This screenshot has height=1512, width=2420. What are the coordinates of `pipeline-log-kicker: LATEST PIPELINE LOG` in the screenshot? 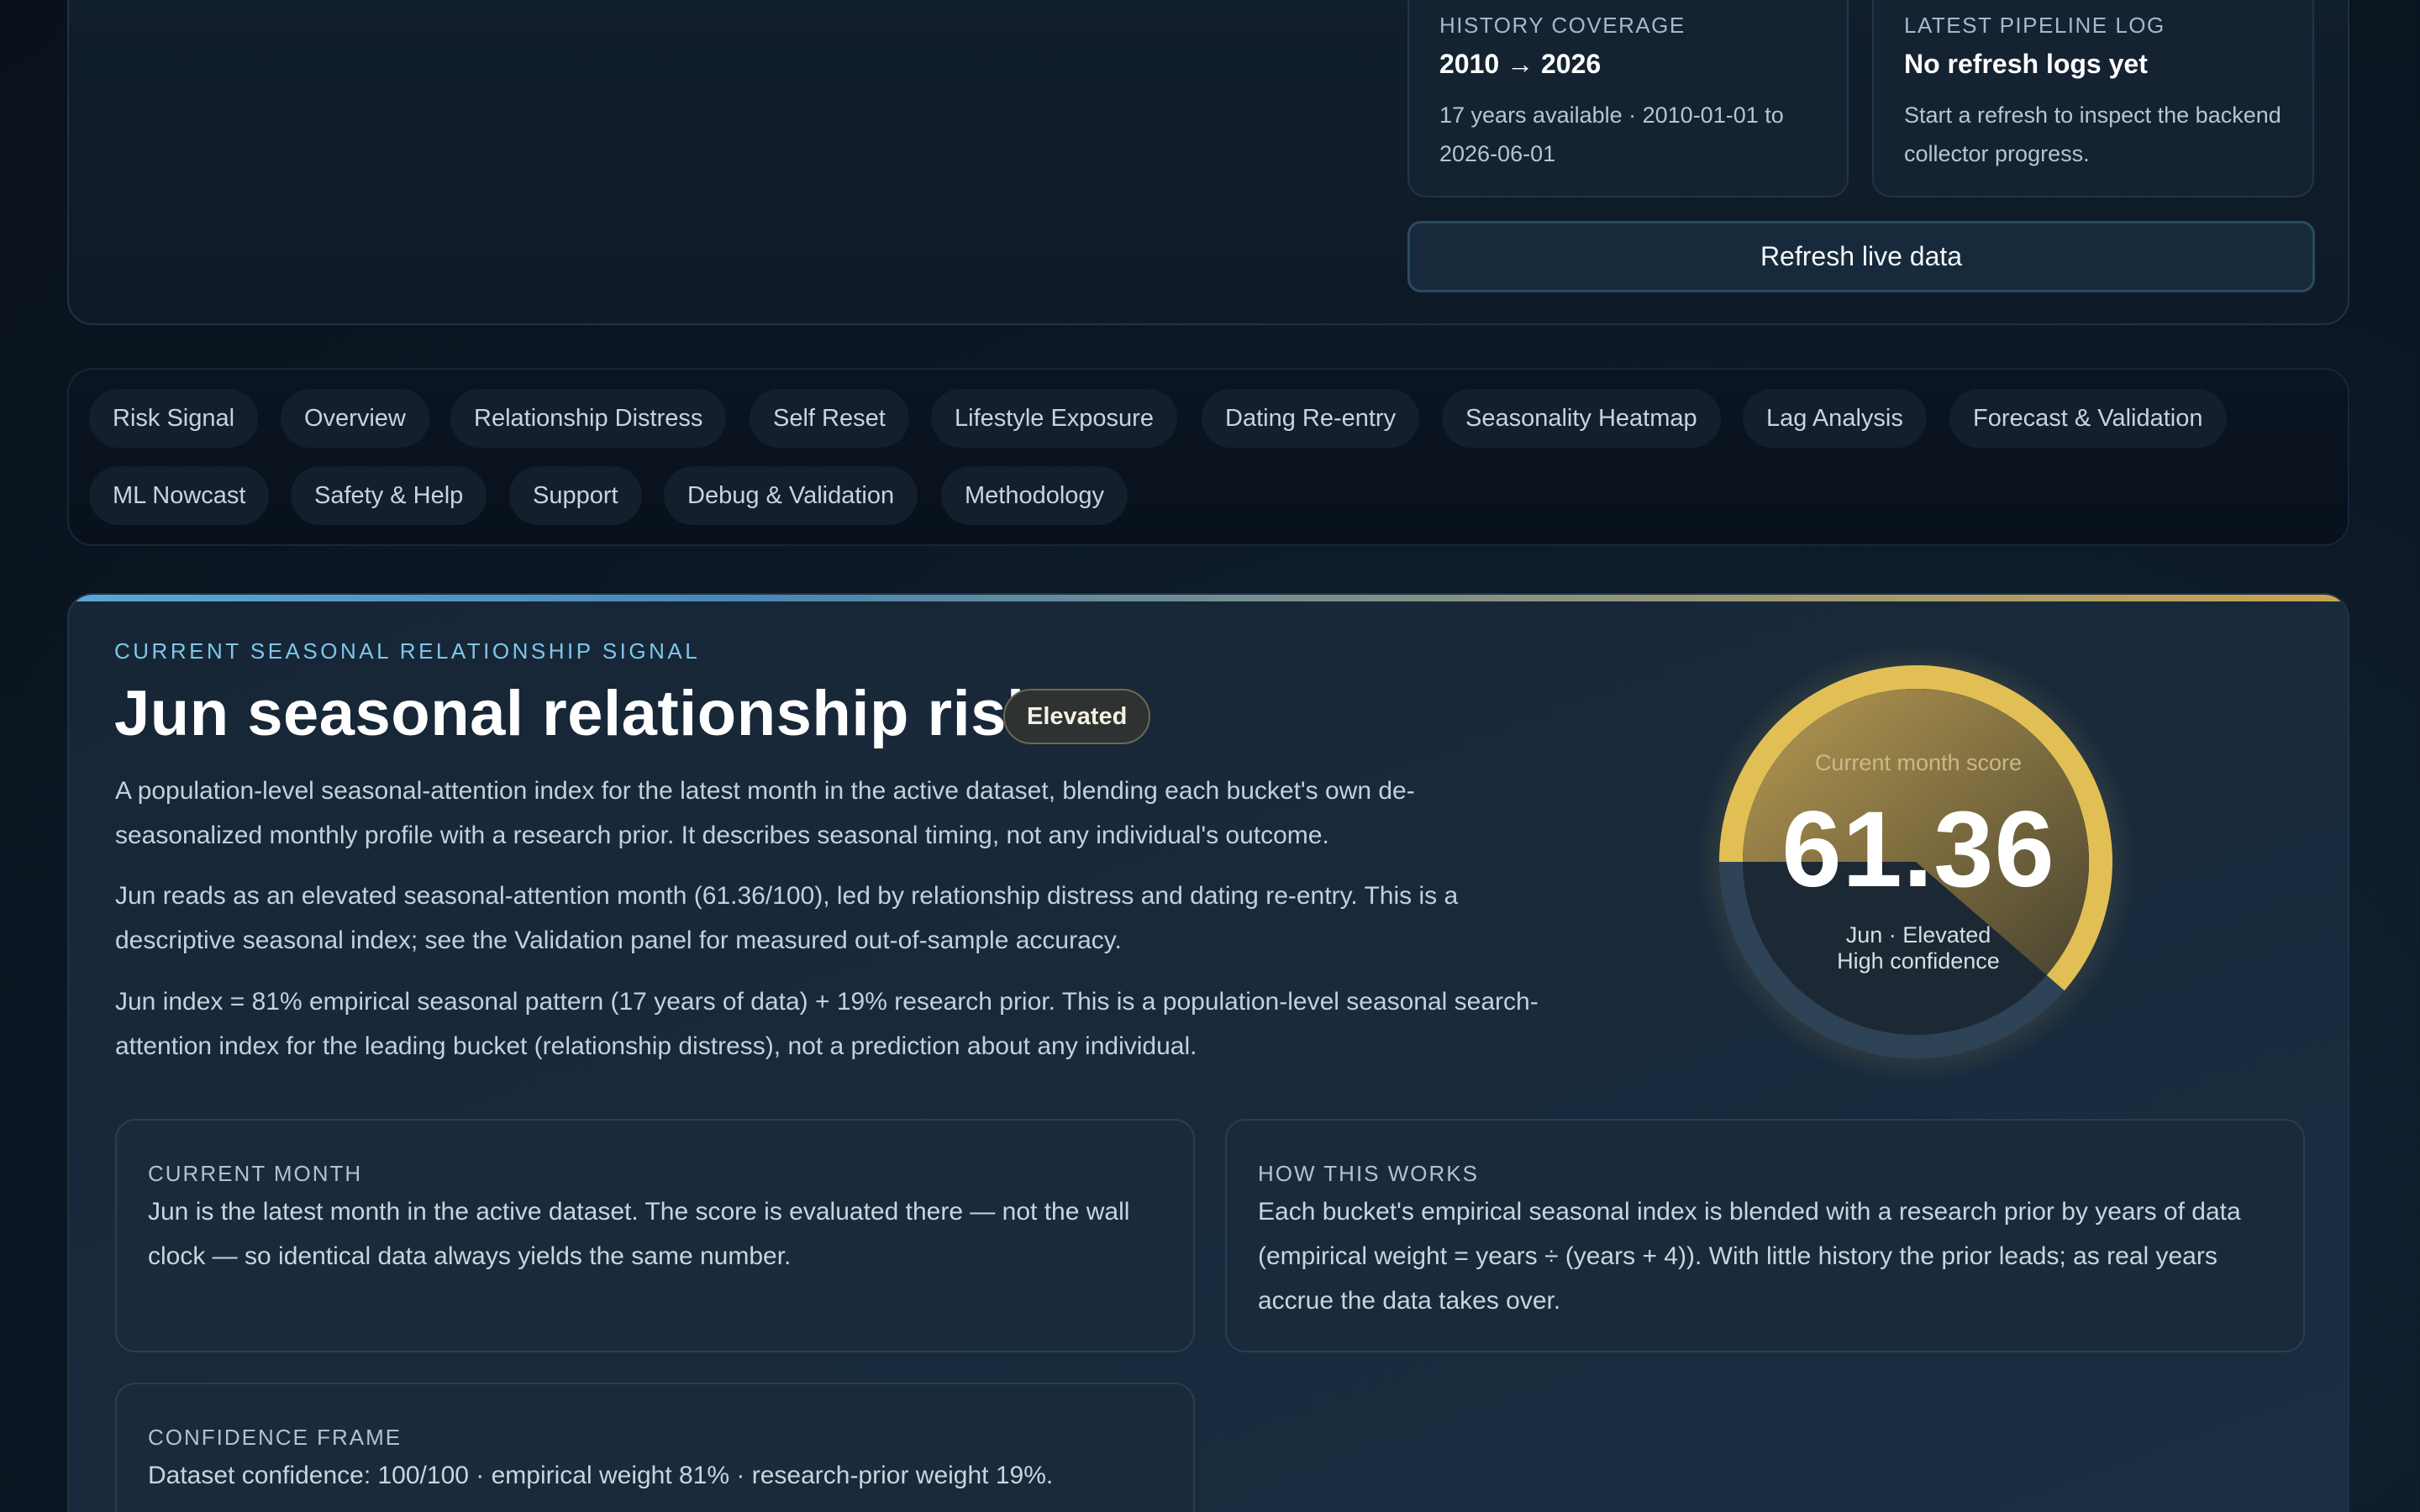 It's located at (2035, 25).